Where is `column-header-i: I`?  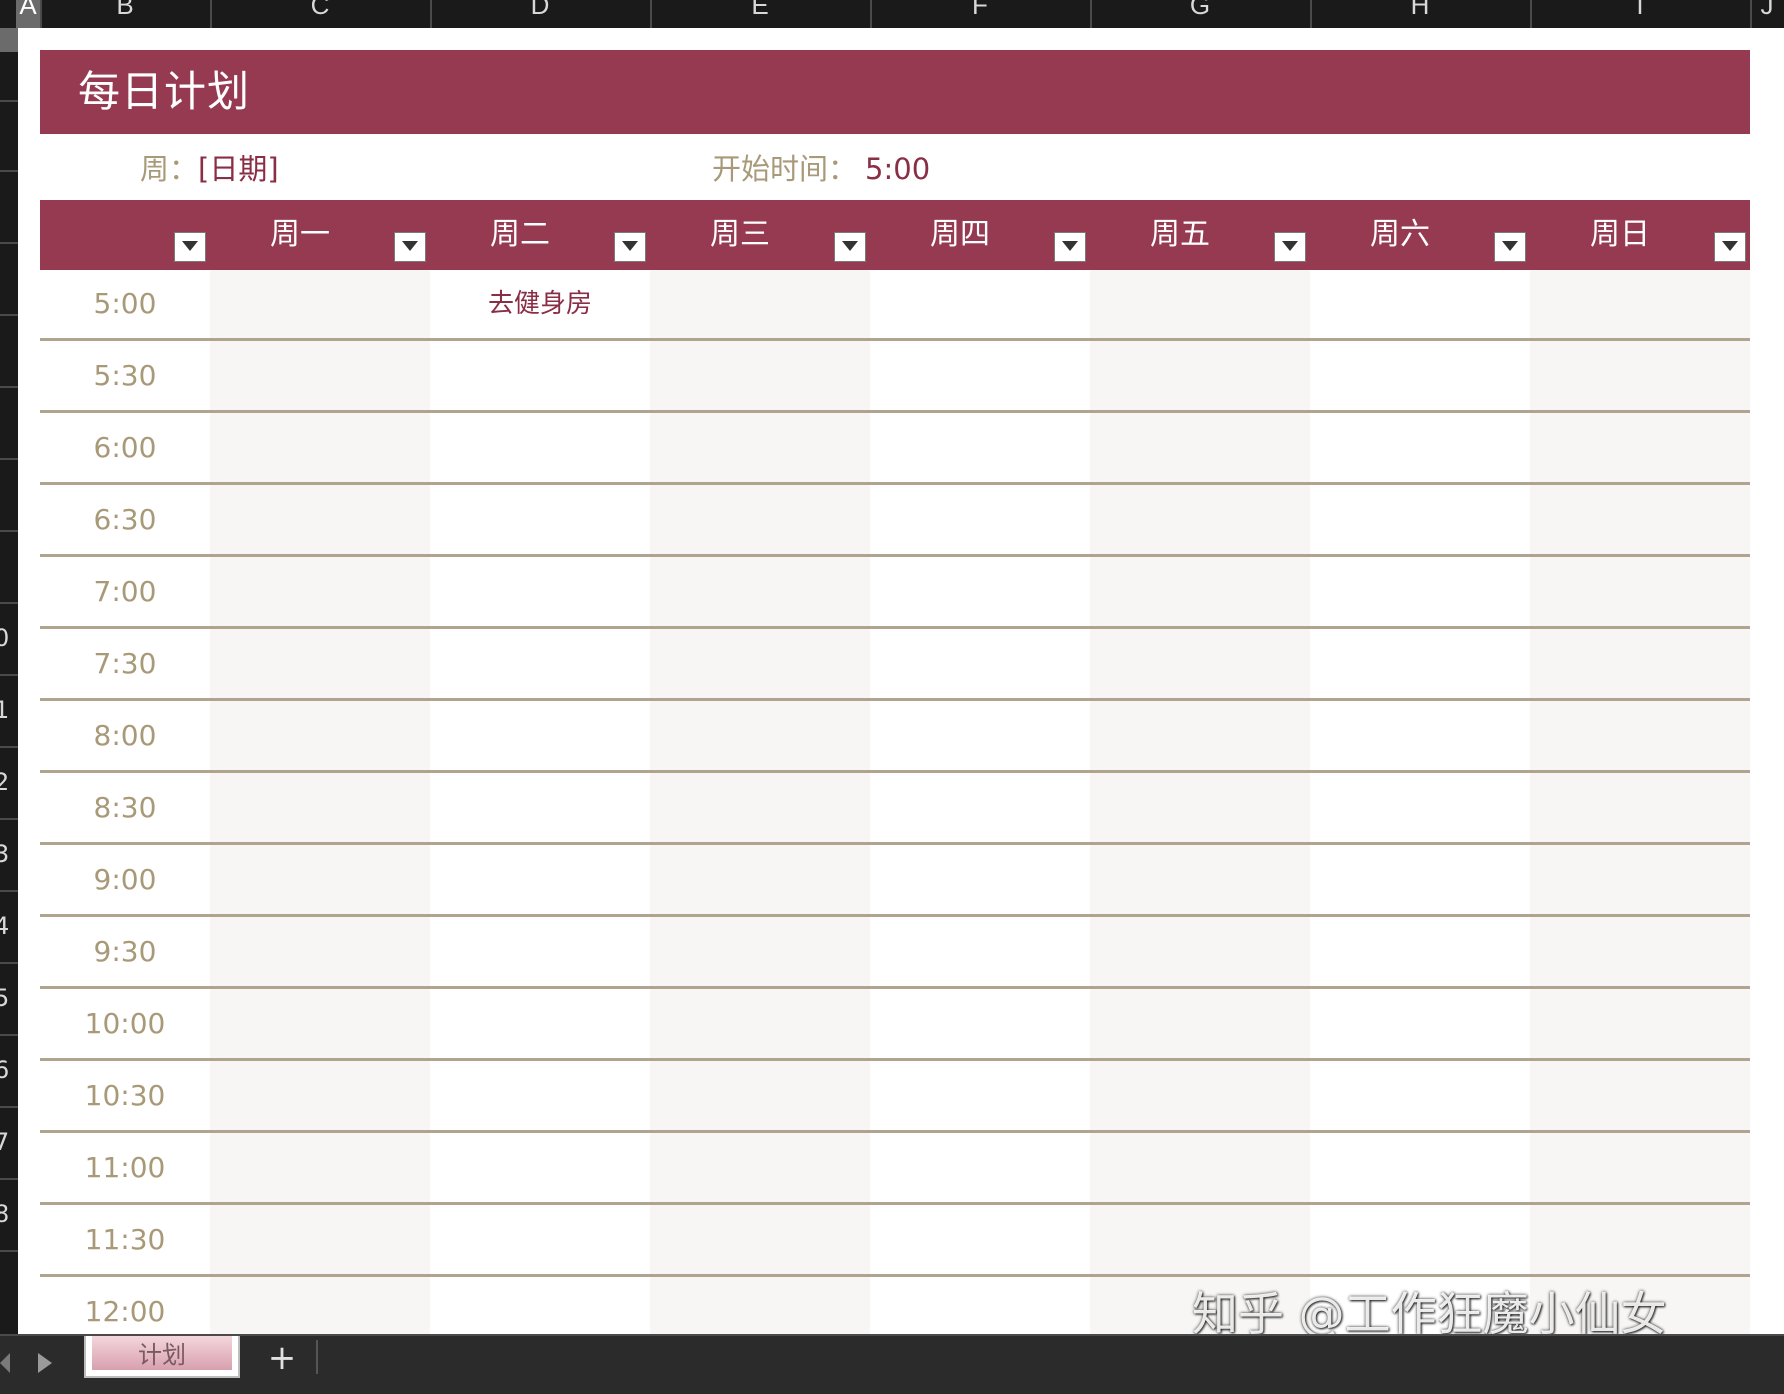 column-header-i: I is located at coordinates (1641, 14).